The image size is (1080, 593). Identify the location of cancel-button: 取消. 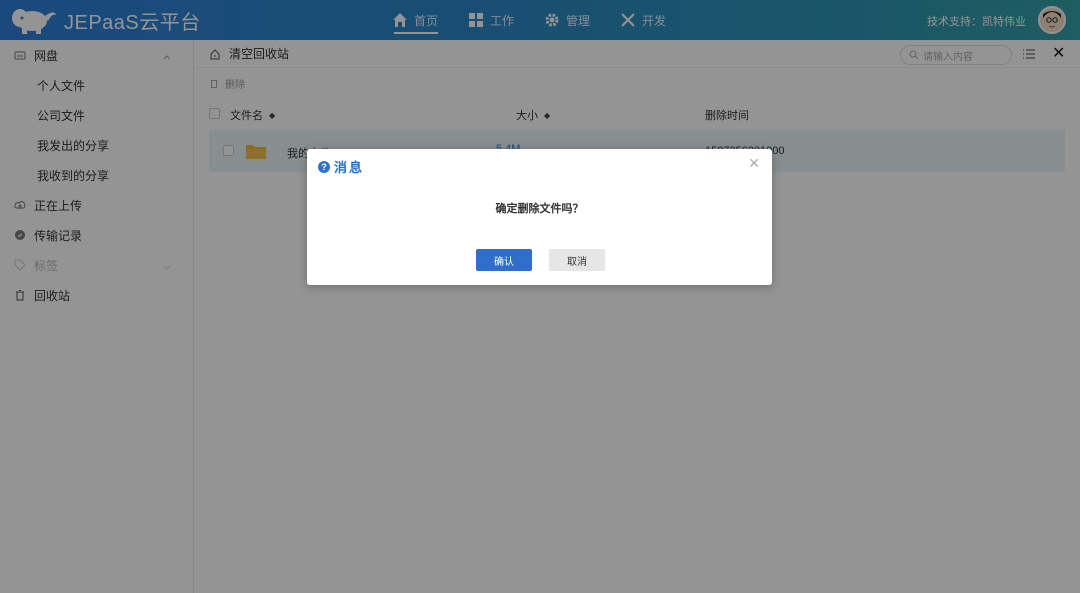
(577, 260).